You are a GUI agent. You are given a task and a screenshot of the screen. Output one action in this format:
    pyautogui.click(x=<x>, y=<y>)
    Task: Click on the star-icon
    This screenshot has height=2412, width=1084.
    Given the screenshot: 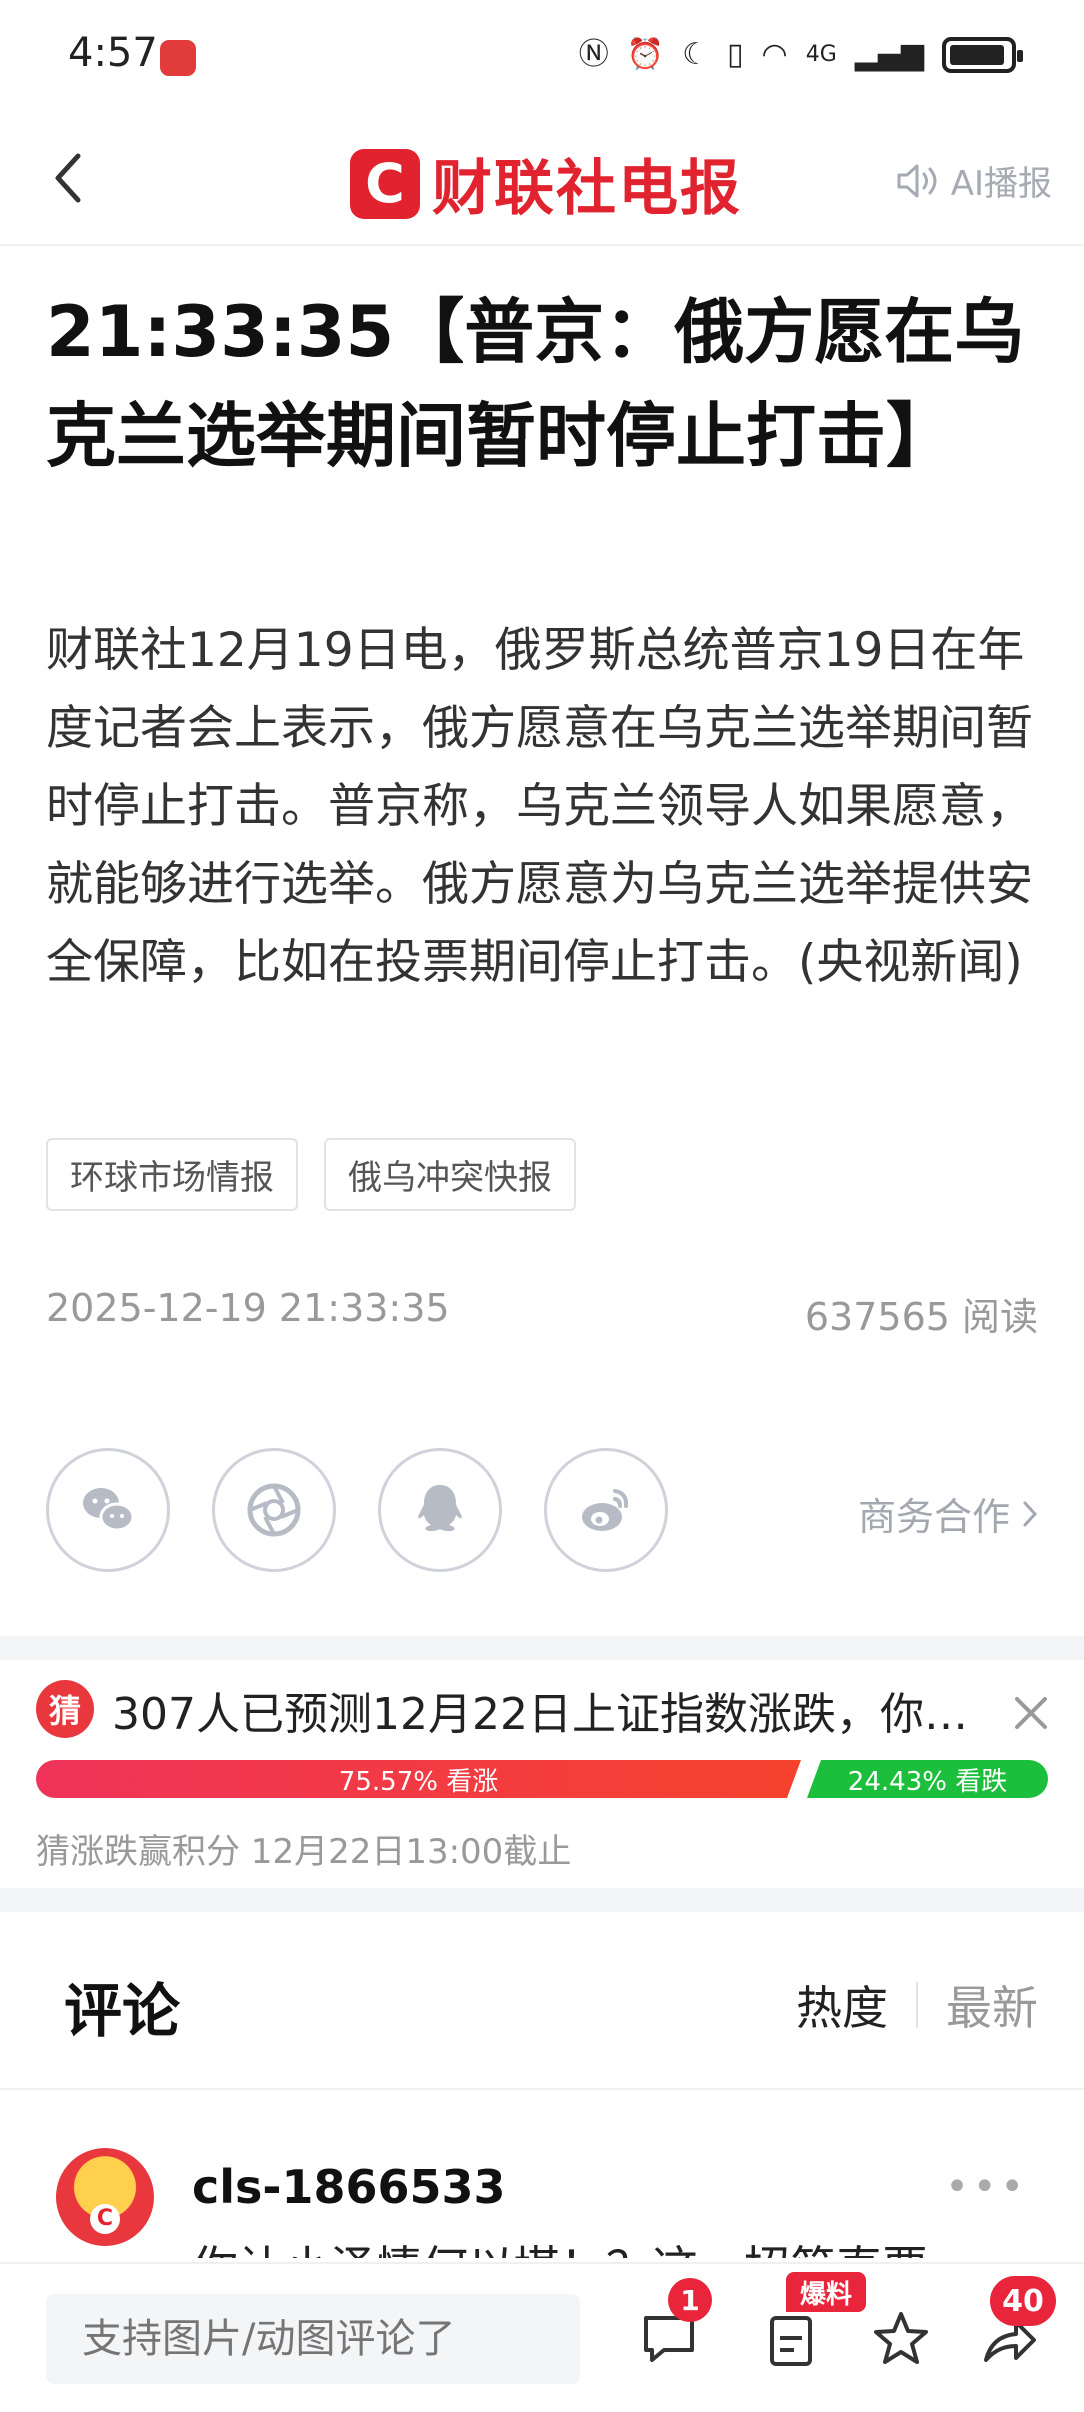 What is the action you would take?
    pyautogui.click(x=901, y=2338)
    